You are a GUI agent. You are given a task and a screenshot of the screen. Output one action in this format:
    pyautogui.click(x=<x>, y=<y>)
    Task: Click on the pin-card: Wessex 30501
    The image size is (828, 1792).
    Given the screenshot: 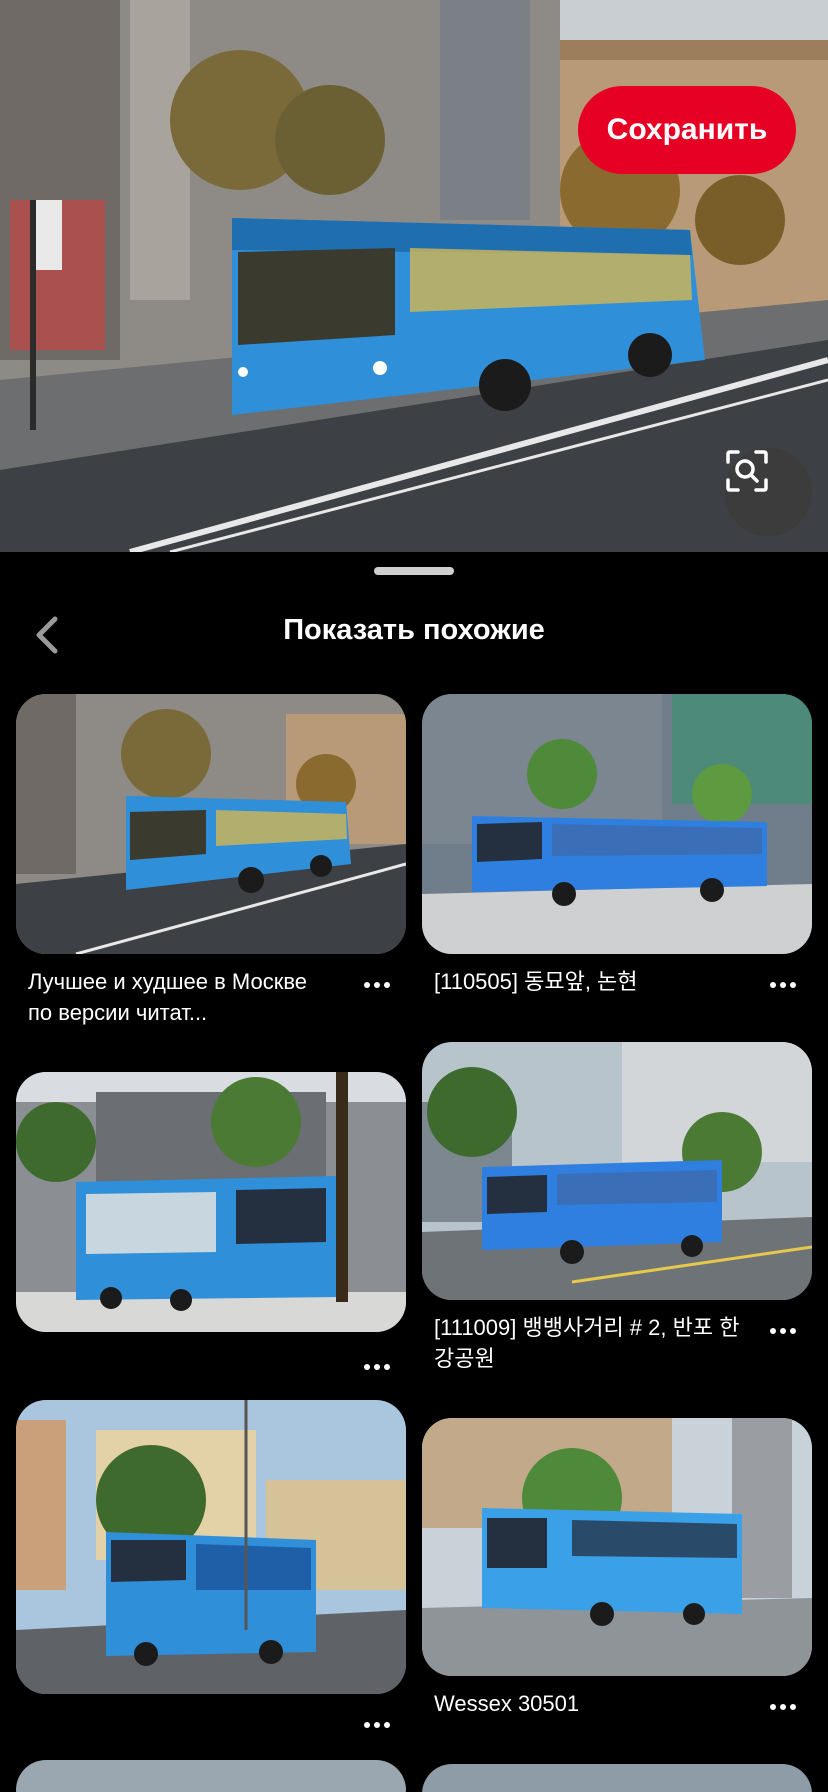 What is the action you would take?
    pyautogui.click(x=617, y=1568)
    